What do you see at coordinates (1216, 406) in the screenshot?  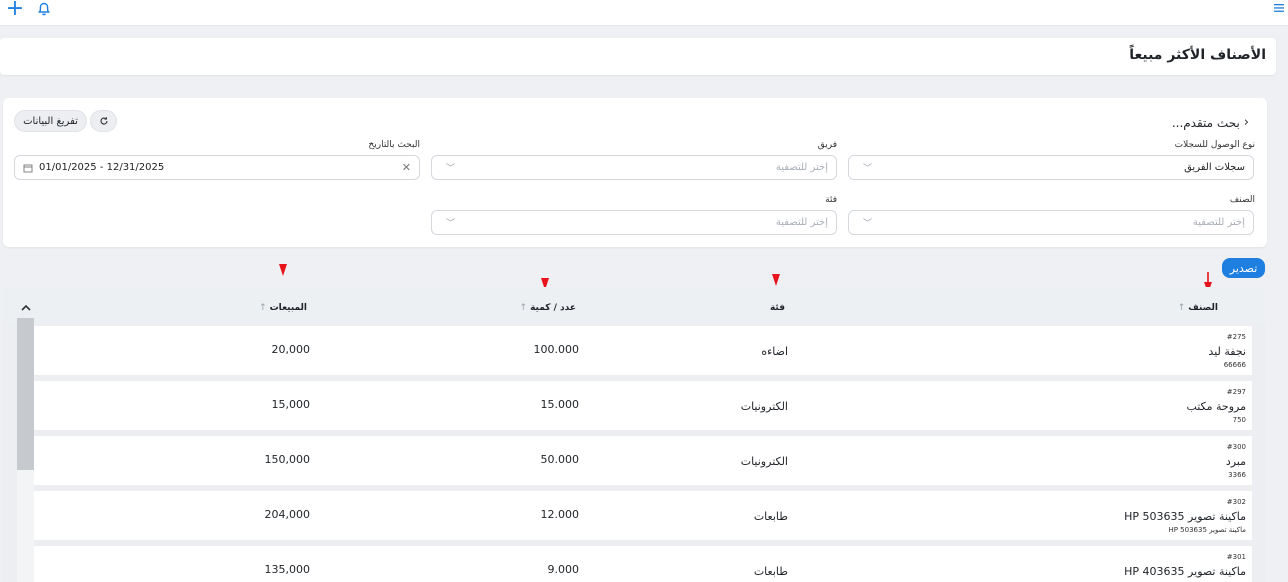 I see `item-name: مروحة مكتب` at bounding box center [1216, 406].